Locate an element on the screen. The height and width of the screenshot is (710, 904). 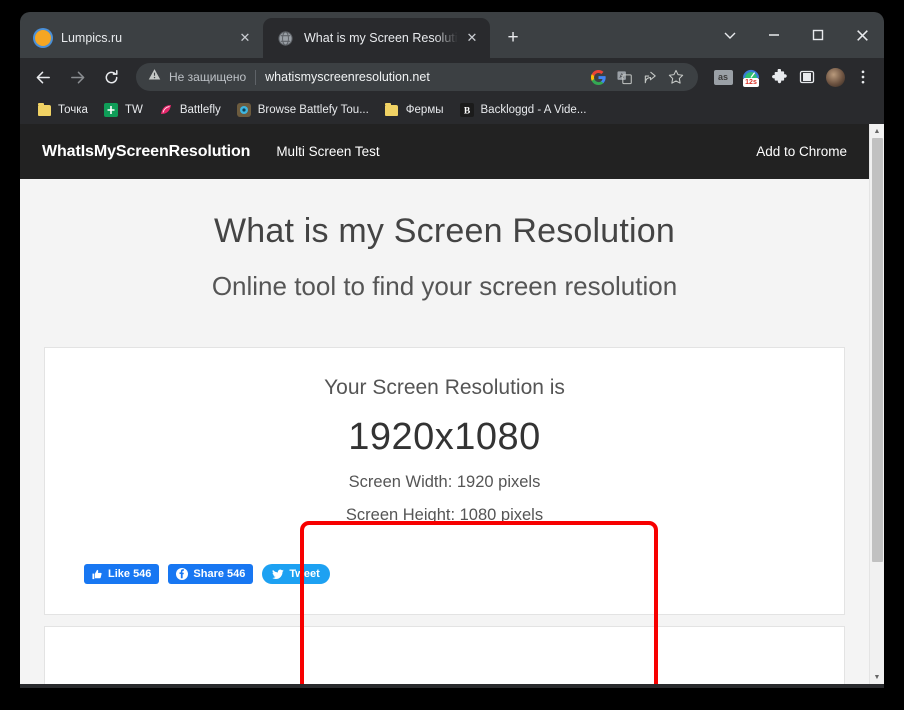
bookmark-fermy: Фермы is located at coordinates (414, 110).